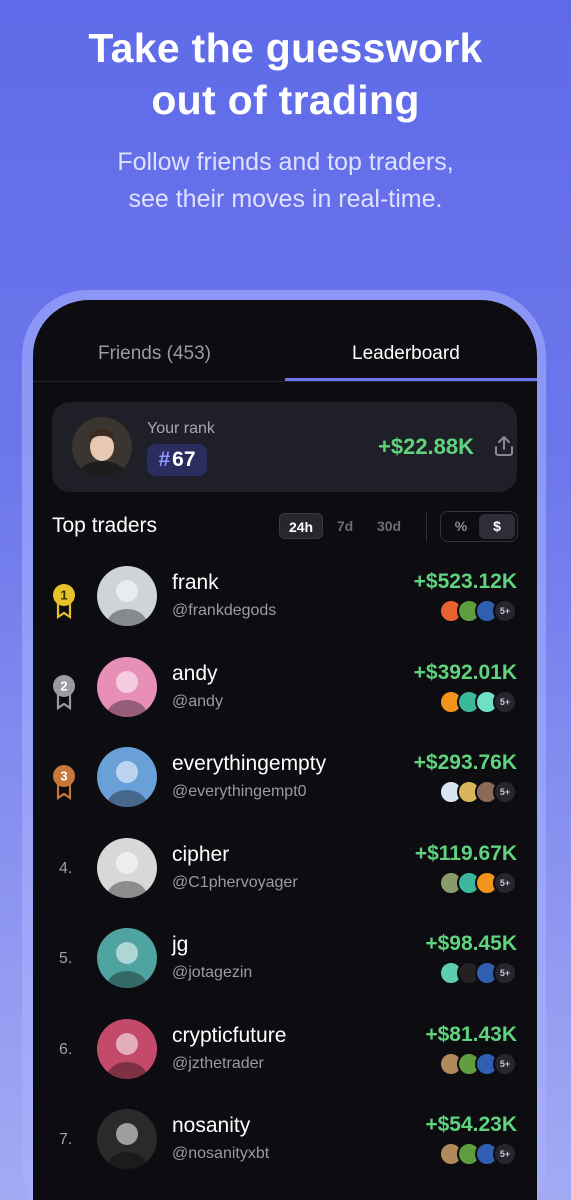  I want to click on rank-medal-icon: 3, so click(64, 782).